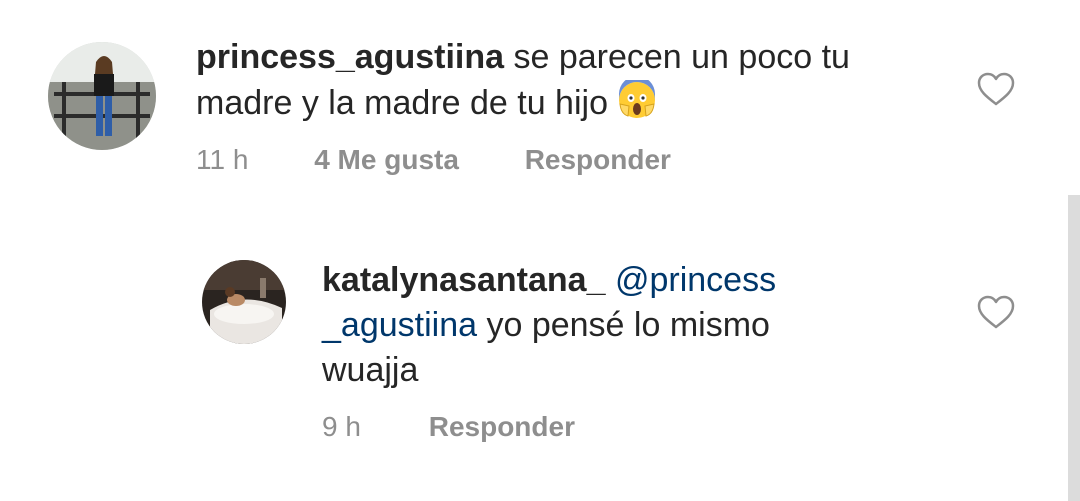 This screenshot has width=1080, height=501. What do you see at coordinates (370, 370) in the screenshot?
I see `comment-body-line3: wuajja` at bounding box center [370, 370].